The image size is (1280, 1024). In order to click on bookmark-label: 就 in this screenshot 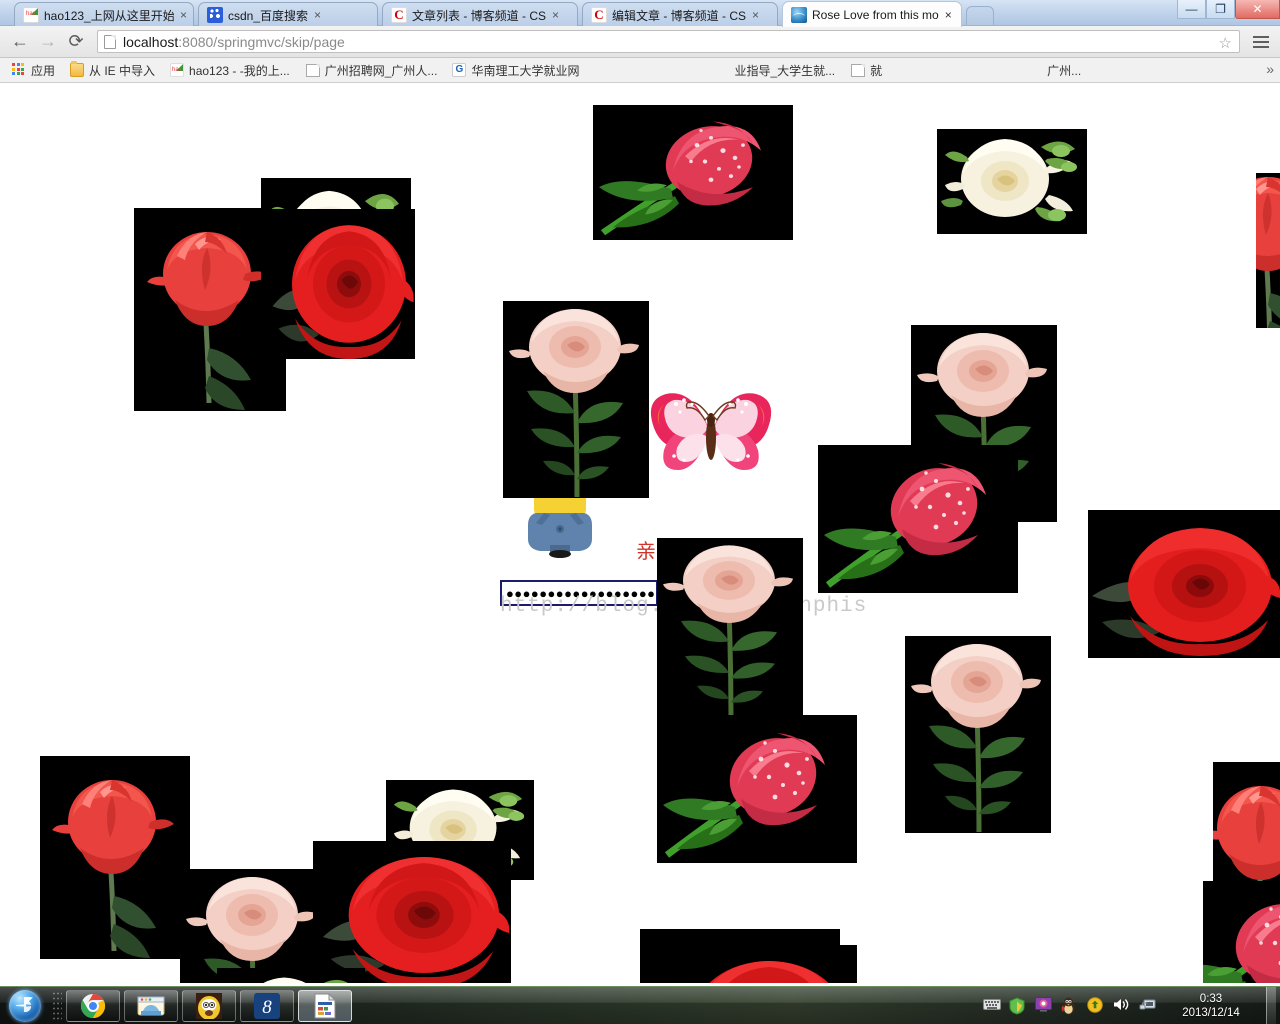, I will do `click(876, 70)`.